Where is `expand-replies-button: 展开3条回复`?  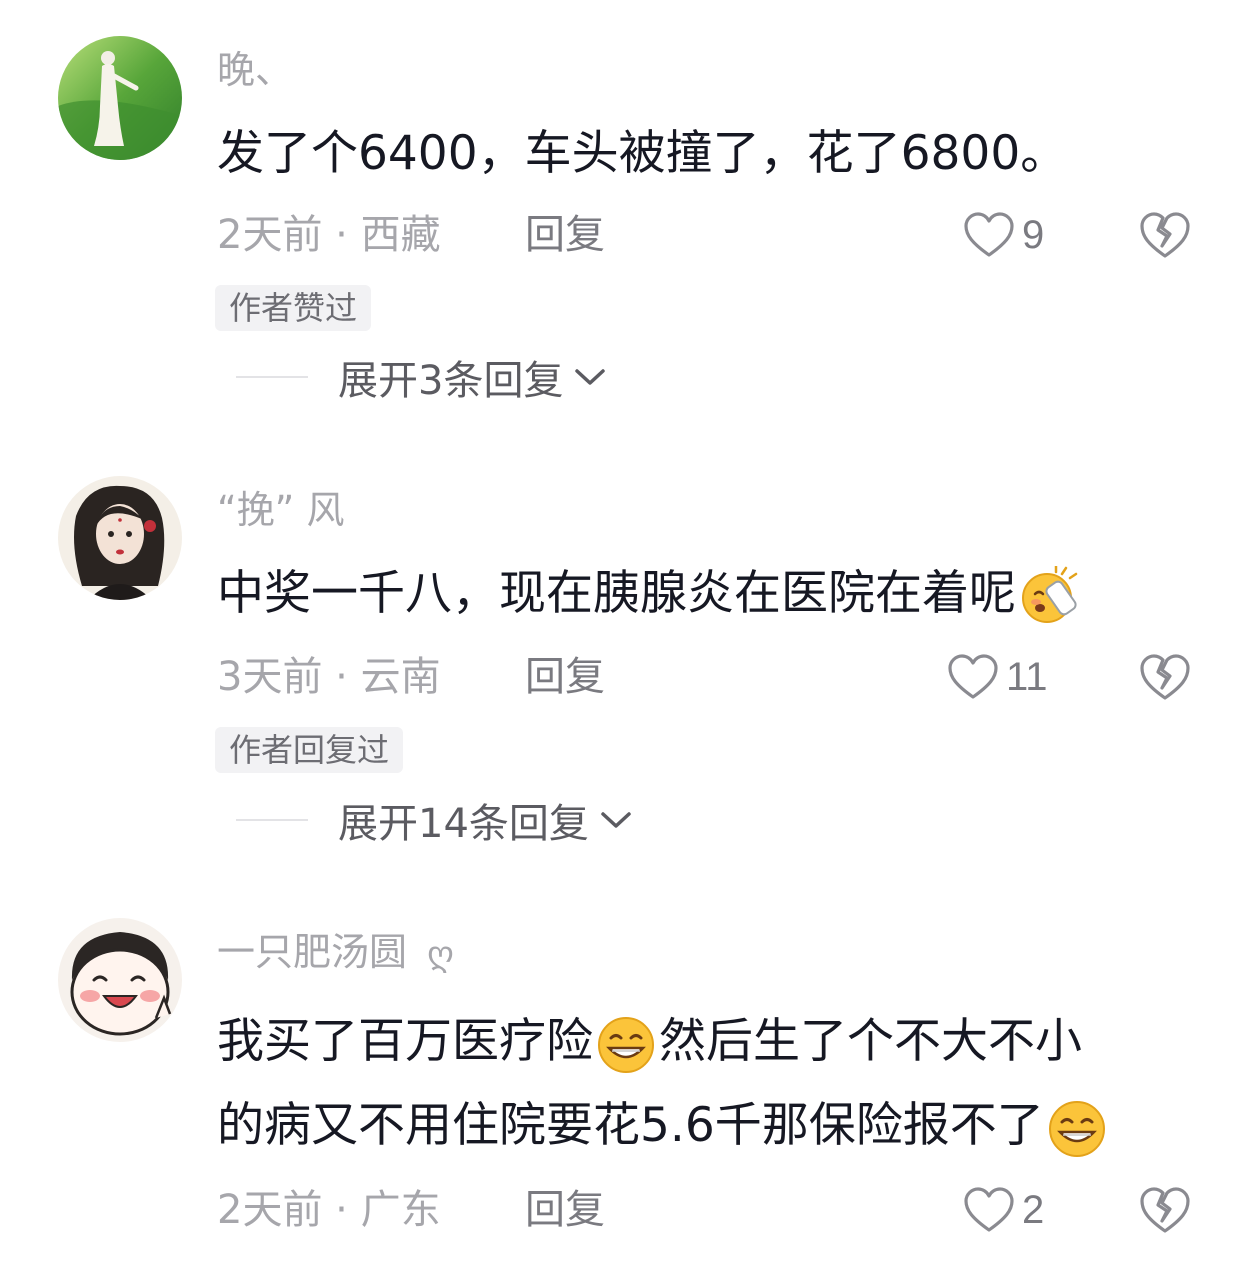 expand-replies-button: 展开3条回复 is located at coordinates (421, 378).